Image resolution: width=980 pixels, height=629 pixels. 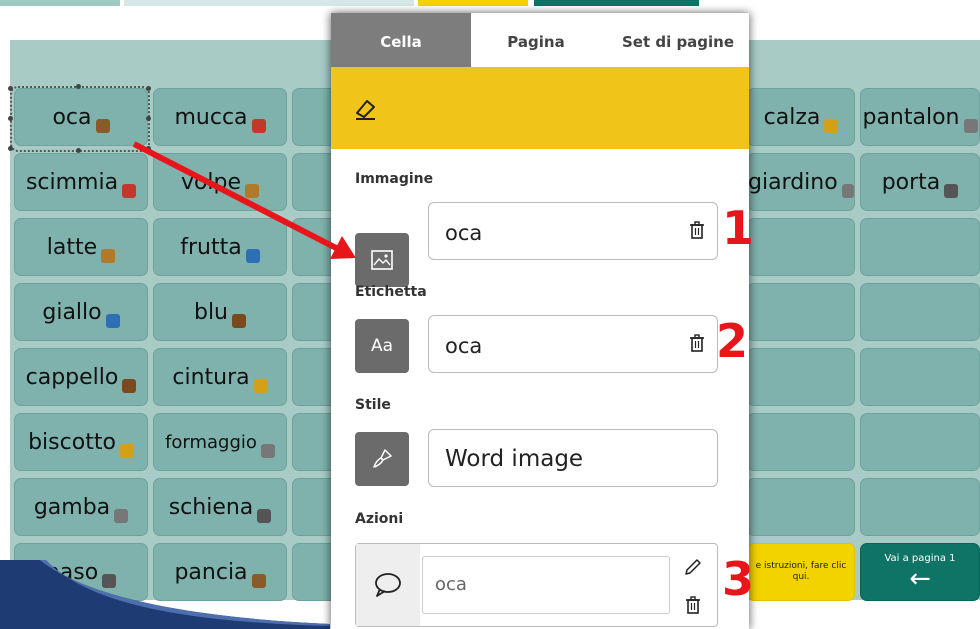 I want to click on grid-cell: latte, so click(x=81, y=247).